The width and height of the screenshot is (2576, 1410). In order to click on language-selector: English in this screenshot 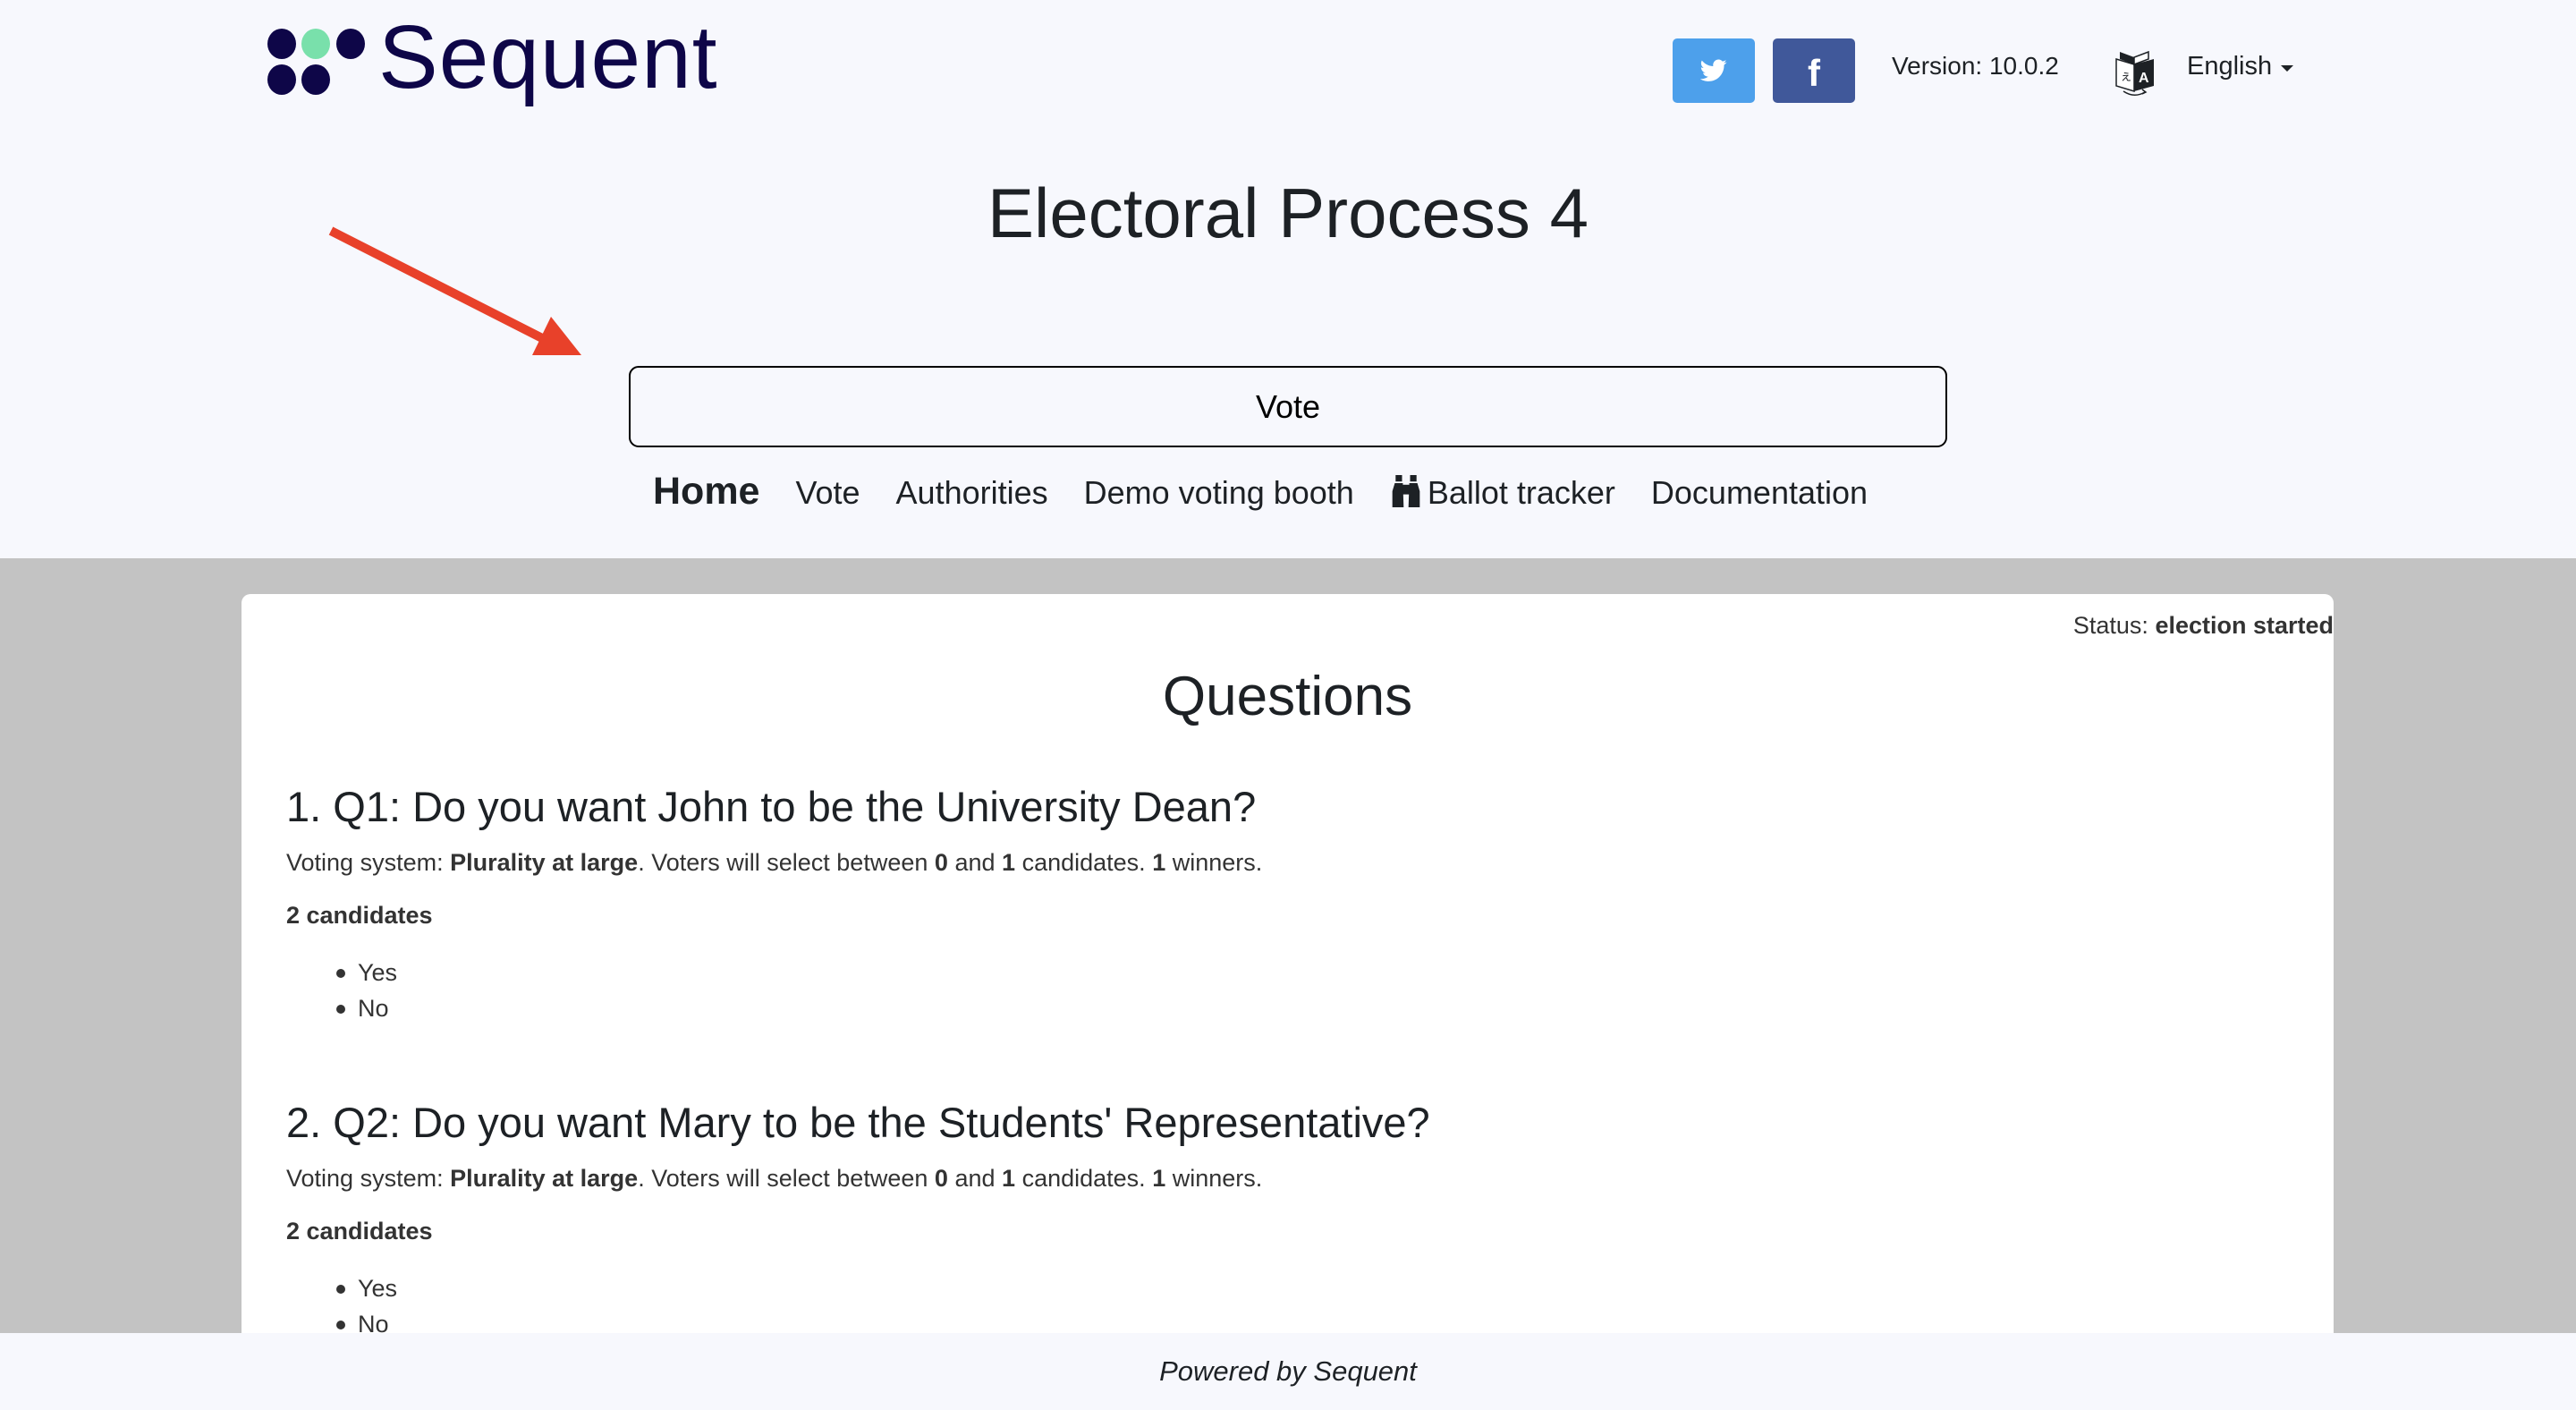, I will do `click(2240, 67)`.